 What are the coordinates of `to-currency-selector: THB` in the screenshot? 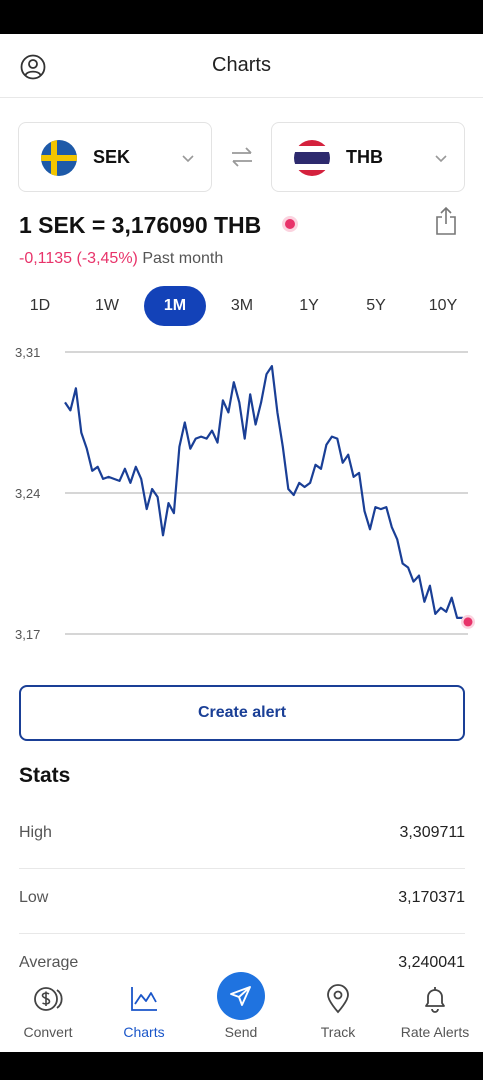 It's located at (368, 157).